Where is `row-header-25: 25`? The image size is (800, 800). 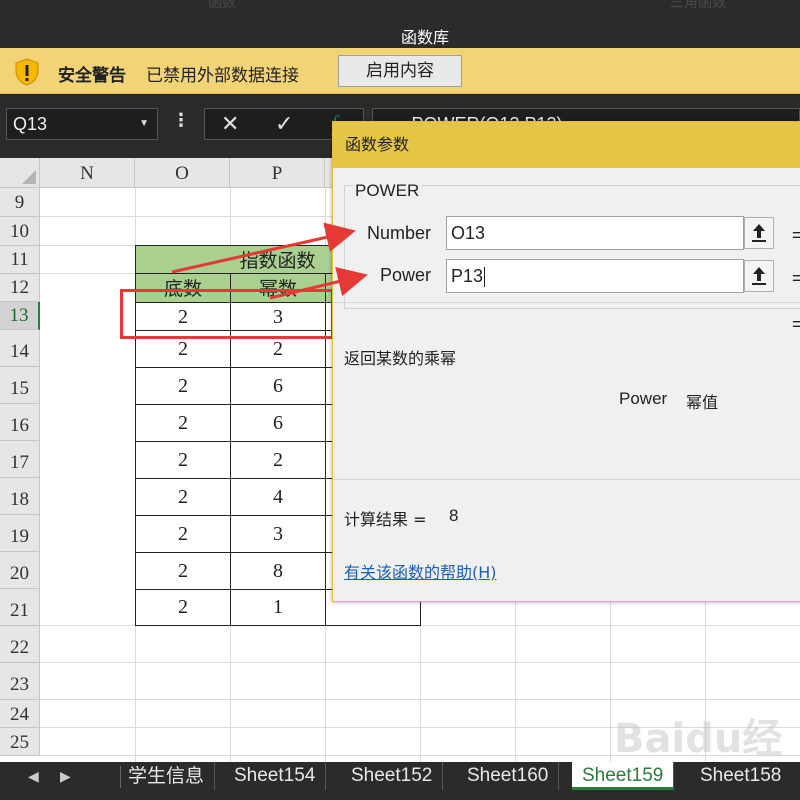
row-header-25: 25 is located at coordinates (20, 742).